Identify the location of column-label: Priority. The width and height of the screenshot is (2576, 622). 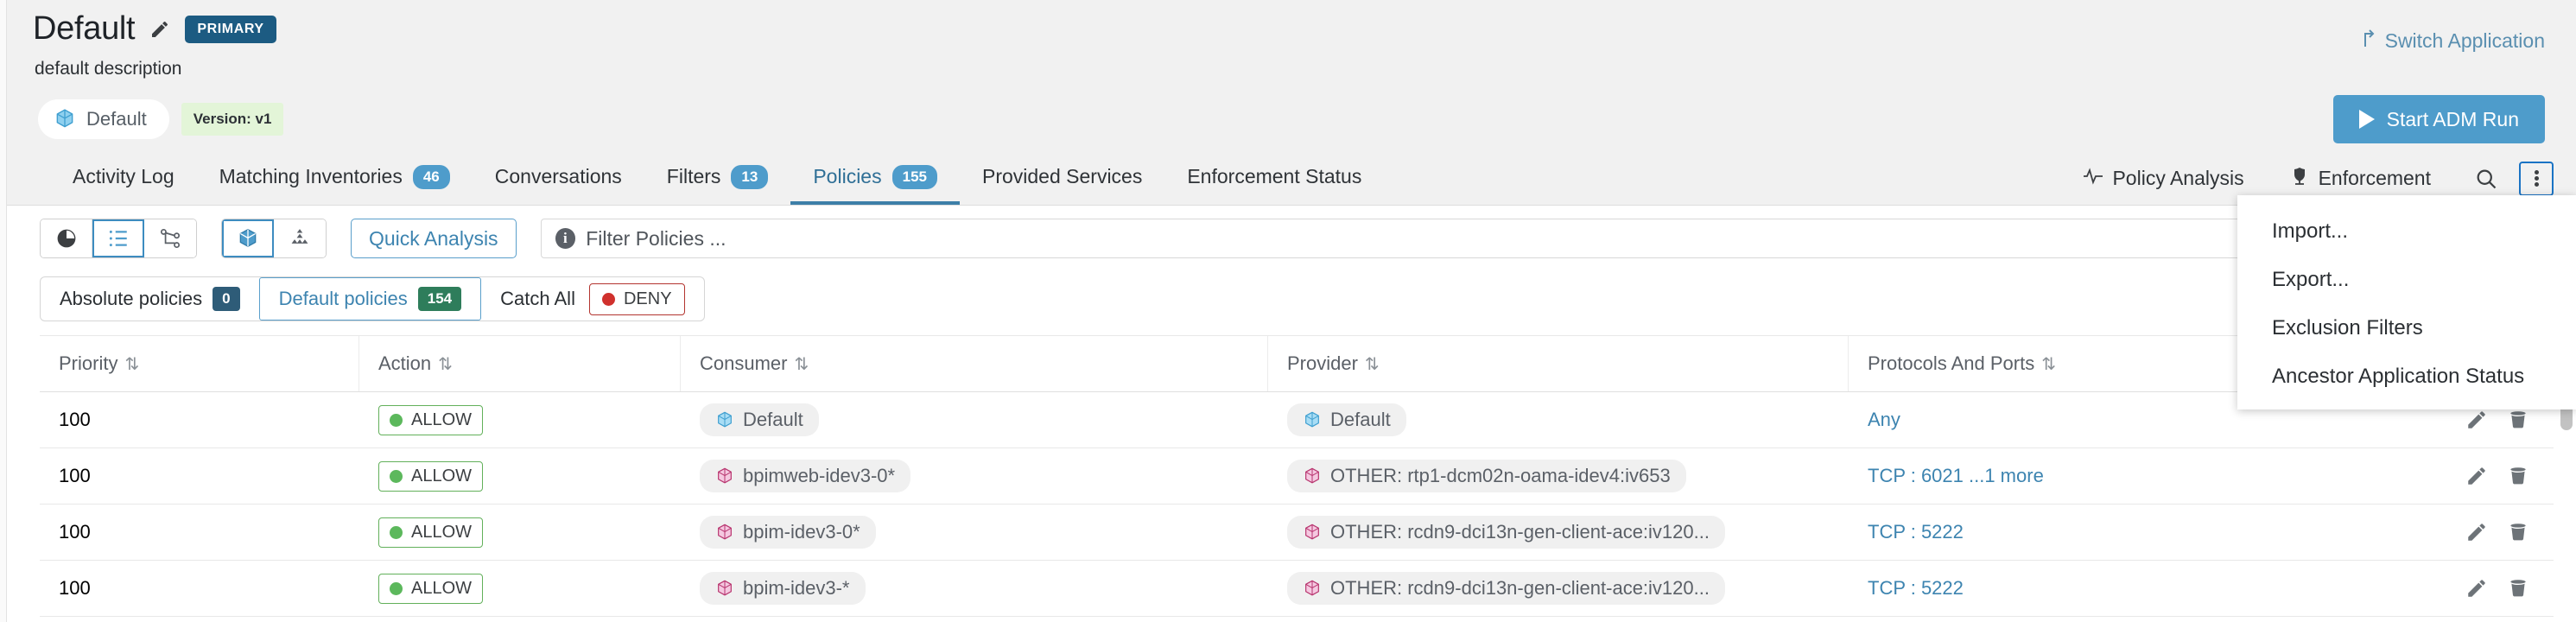
(88, 363).